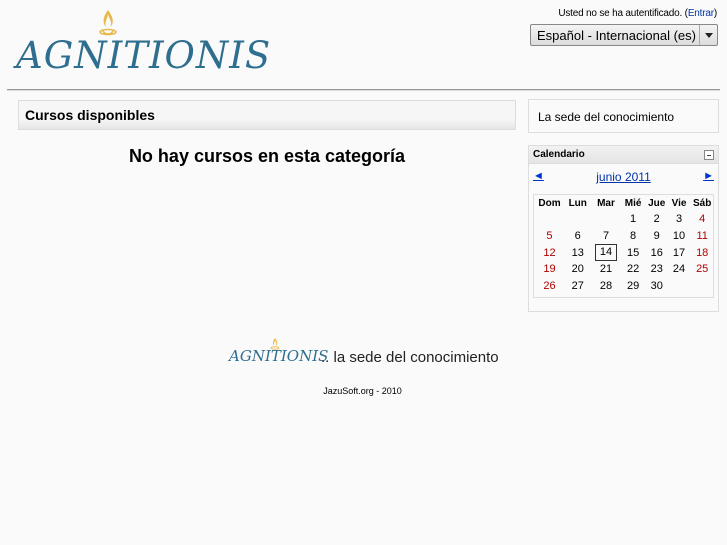 Image resolution: width=727 pixels, height=545 pixels. I want to click on calendar-day: 28, so click(606, 286).